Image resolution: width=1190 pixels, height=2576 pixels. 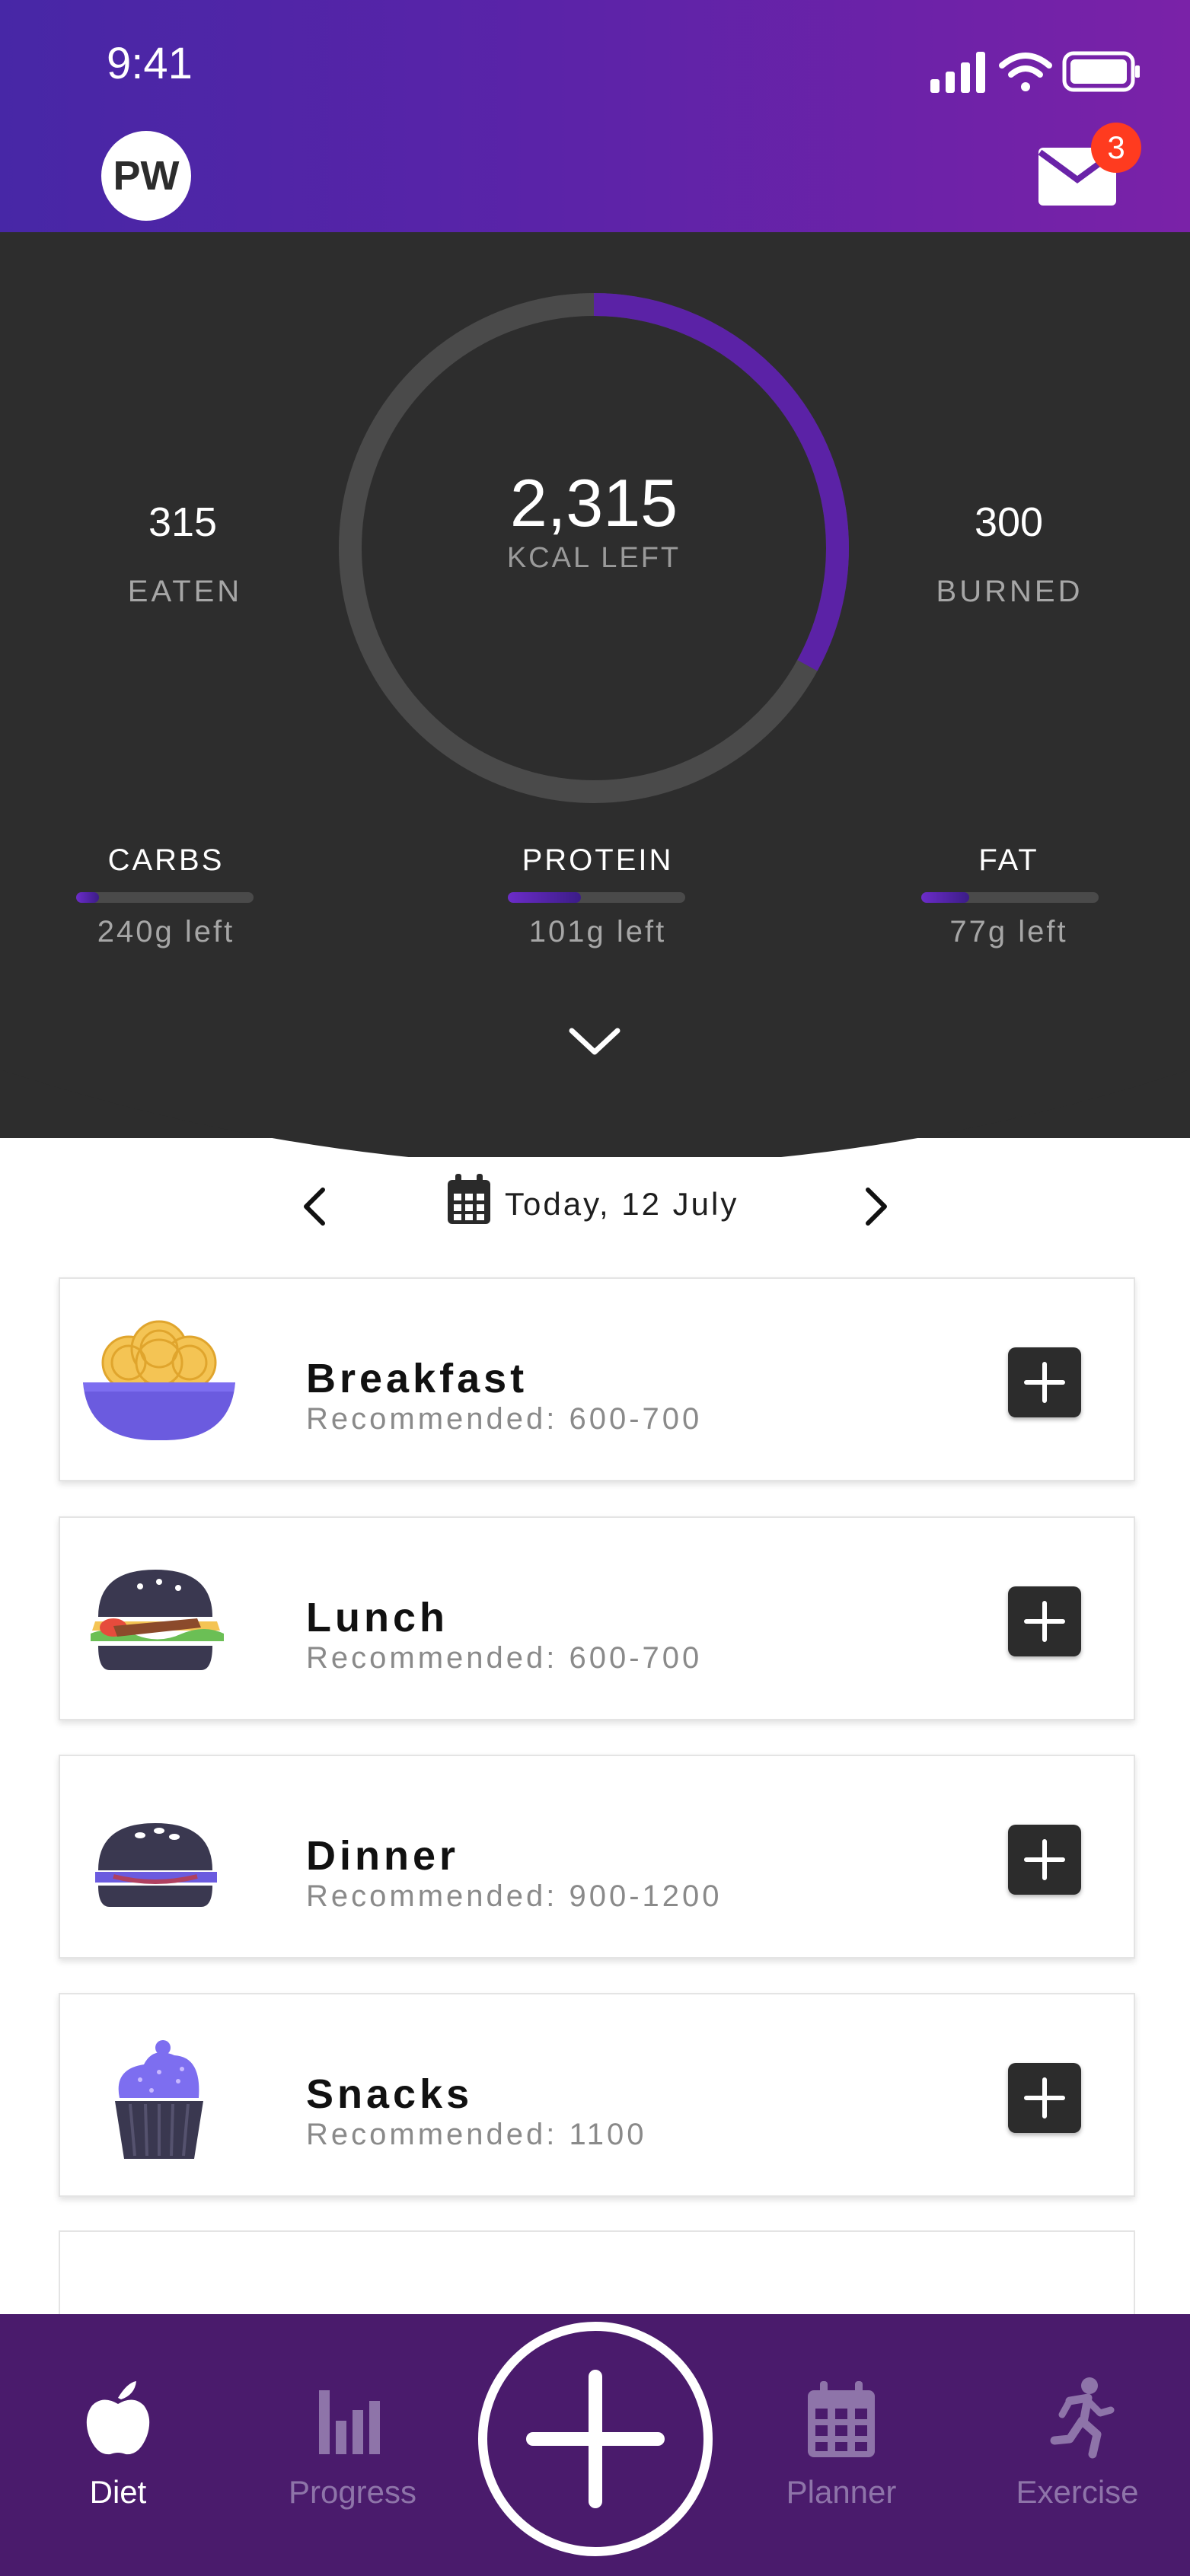 What do you see at coordinates (876, 1206) in the screenshot?
I see `next-day-icon` at bounding box center [876, 1206].